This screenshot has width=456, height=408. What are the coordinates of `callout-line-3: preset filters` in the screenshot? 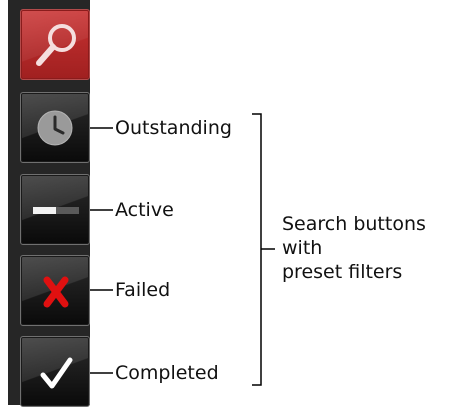 It's located at (342, 272).